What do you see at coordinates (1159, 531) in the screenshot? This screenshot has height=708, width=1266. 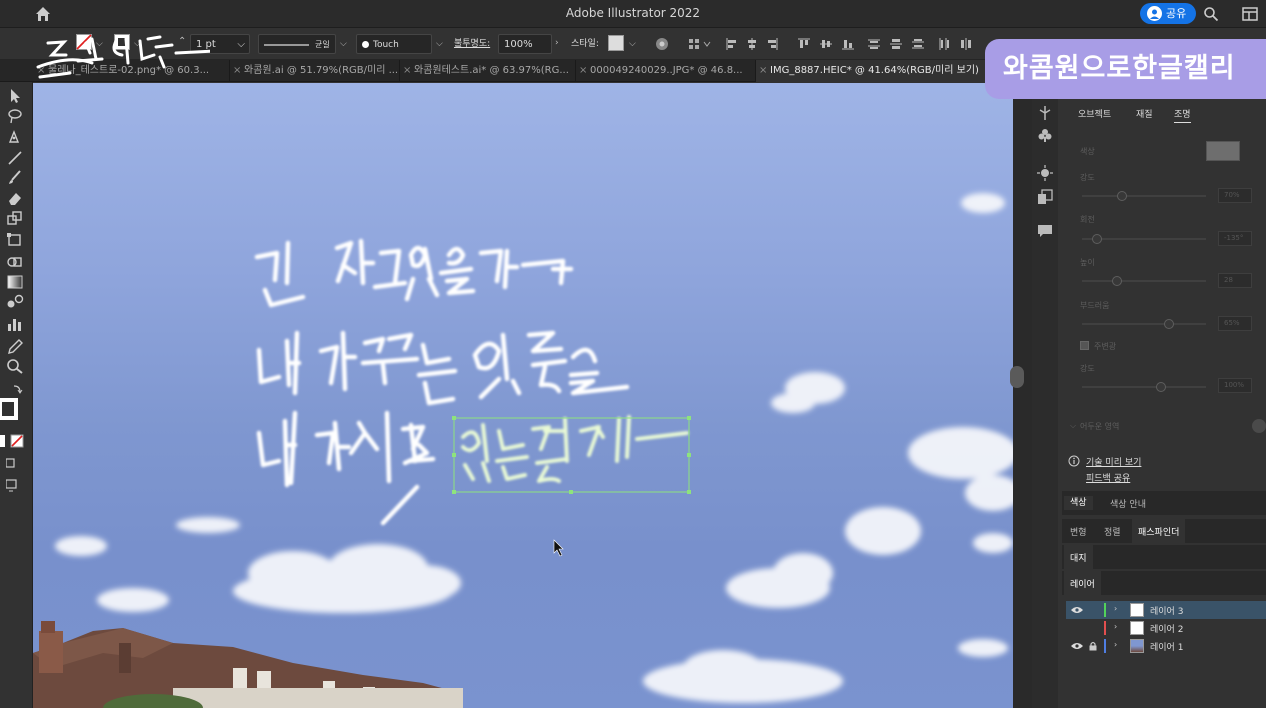 I see `tab-pathfinder: 패스파인더` at bounding box center [1159, 531].